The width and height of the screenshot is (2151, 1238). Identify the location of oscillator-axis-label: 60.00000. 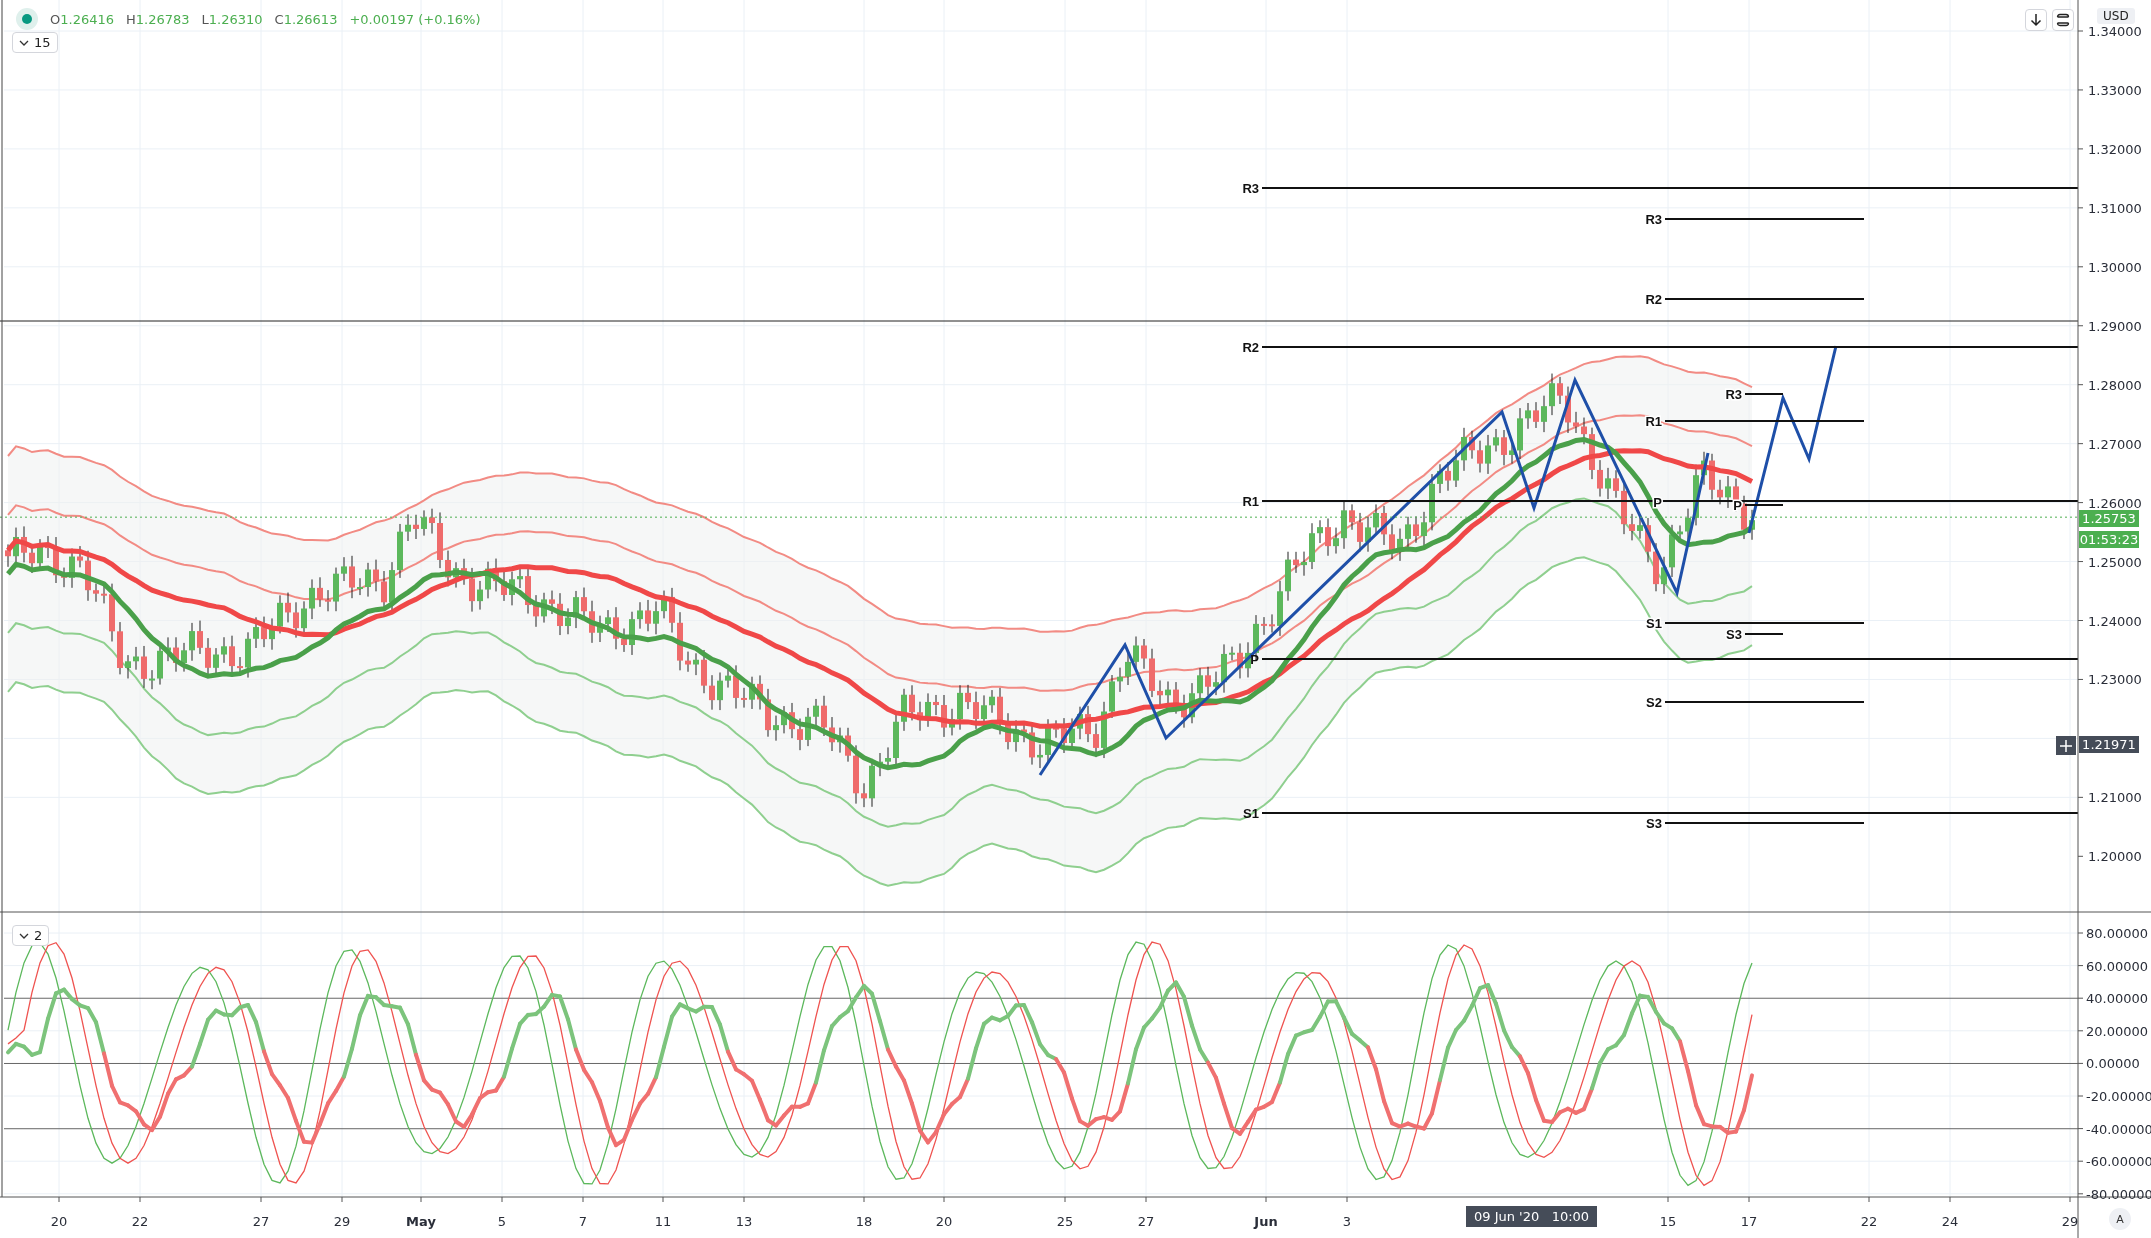
(2117, 966).